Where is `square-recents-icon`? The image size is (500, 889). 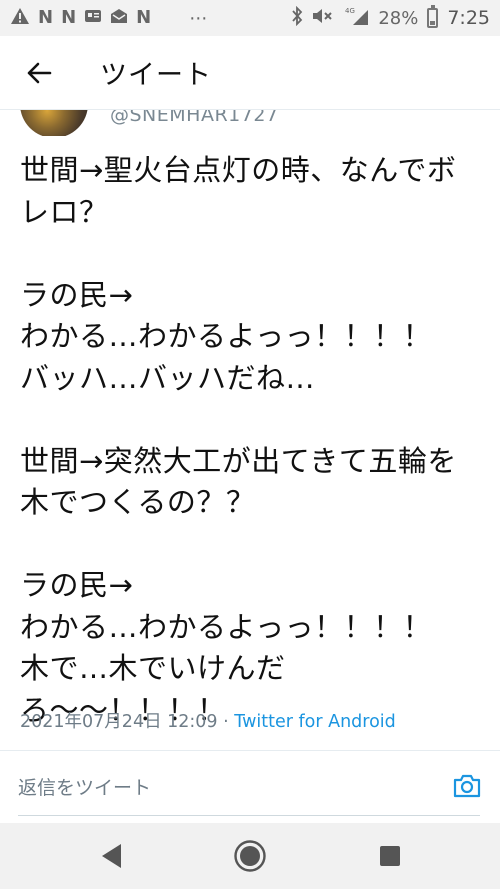 square-recents-icon is located at coordinates (390, 856).